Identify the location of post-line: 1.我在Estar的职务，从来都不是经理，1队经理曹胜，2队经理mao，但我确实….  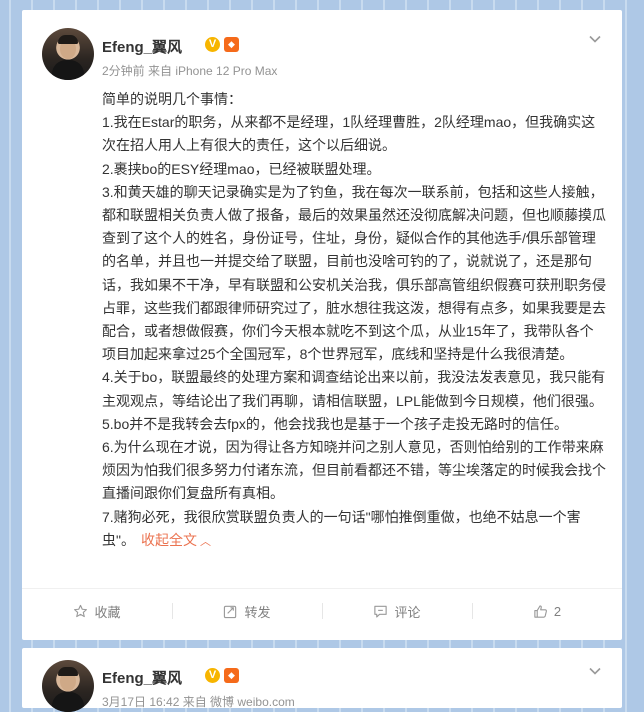
(349, 134).